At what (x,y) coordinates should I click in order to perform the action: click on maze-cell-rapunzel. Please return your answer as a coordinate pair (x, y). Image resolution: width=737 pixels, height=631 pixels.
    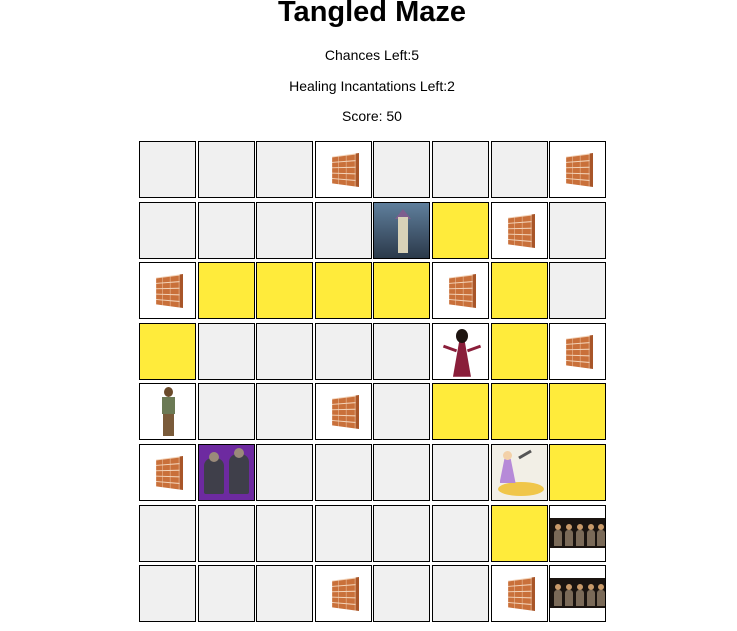
    Looking at the image, I should click on (519, 472).